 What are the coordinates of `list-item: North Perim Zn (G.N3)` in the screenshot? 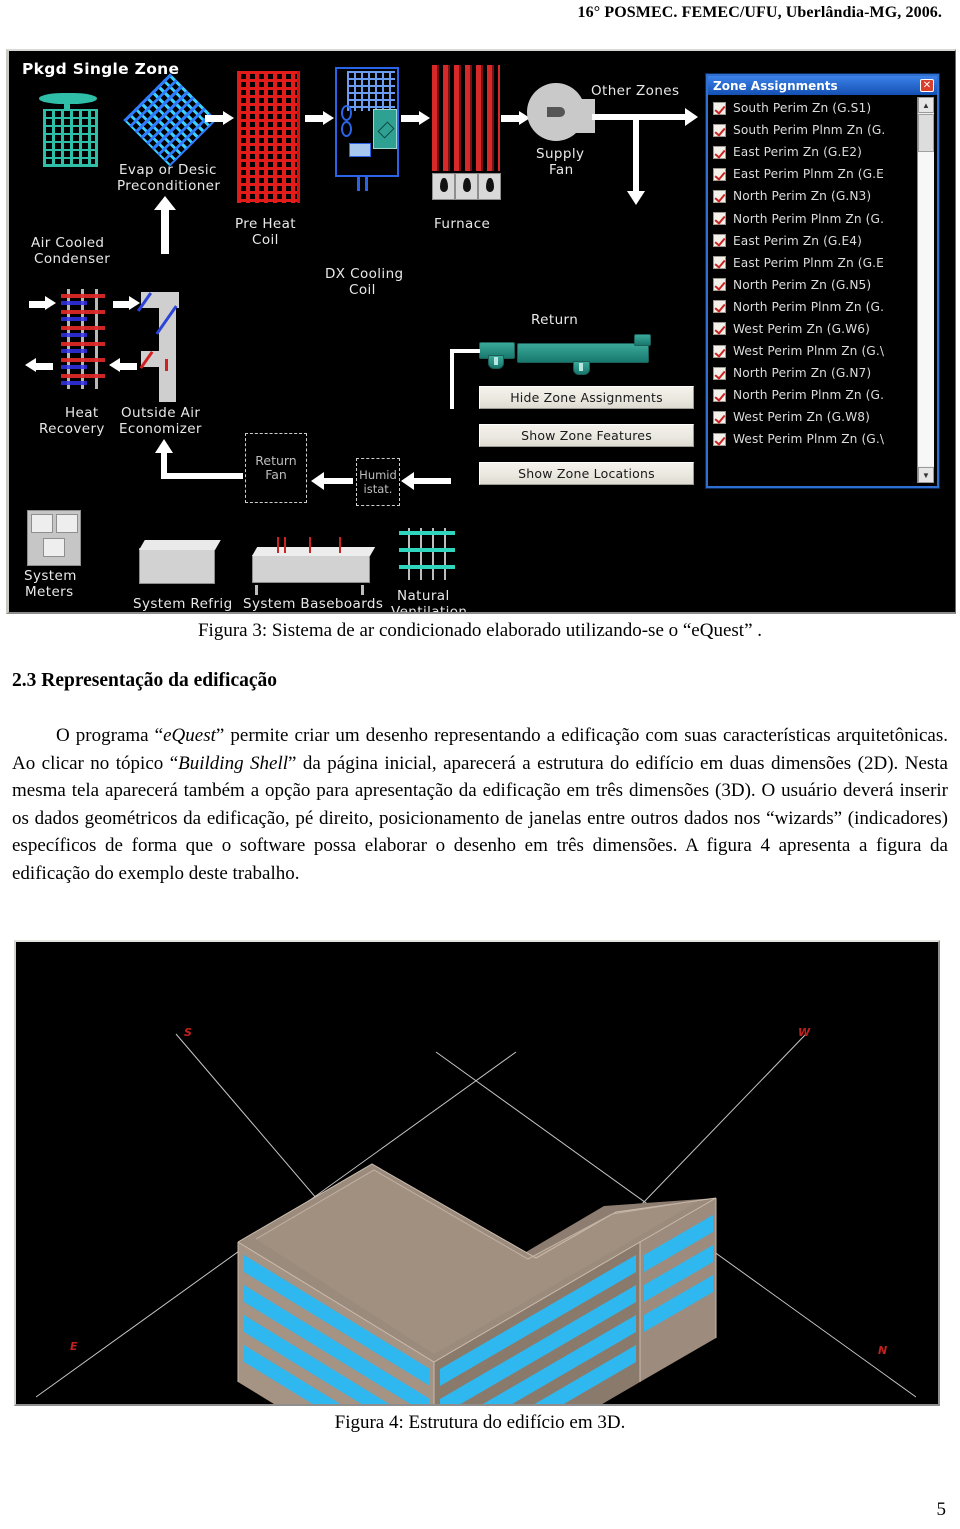 It's located at (822, 196).